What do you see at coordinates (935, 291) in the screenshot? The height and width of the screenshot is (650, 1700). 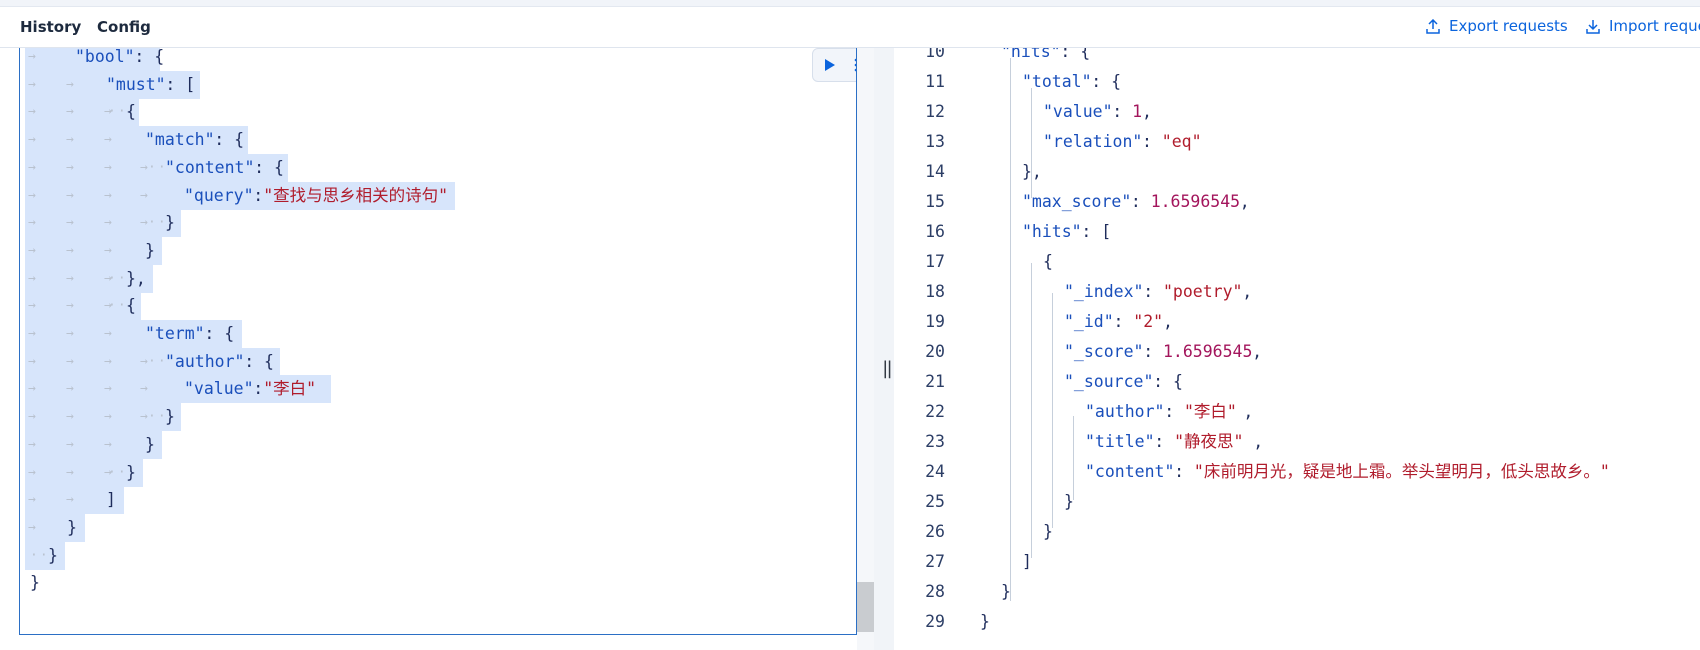 I see `line-number: 18` at bounding box center [935, 291].